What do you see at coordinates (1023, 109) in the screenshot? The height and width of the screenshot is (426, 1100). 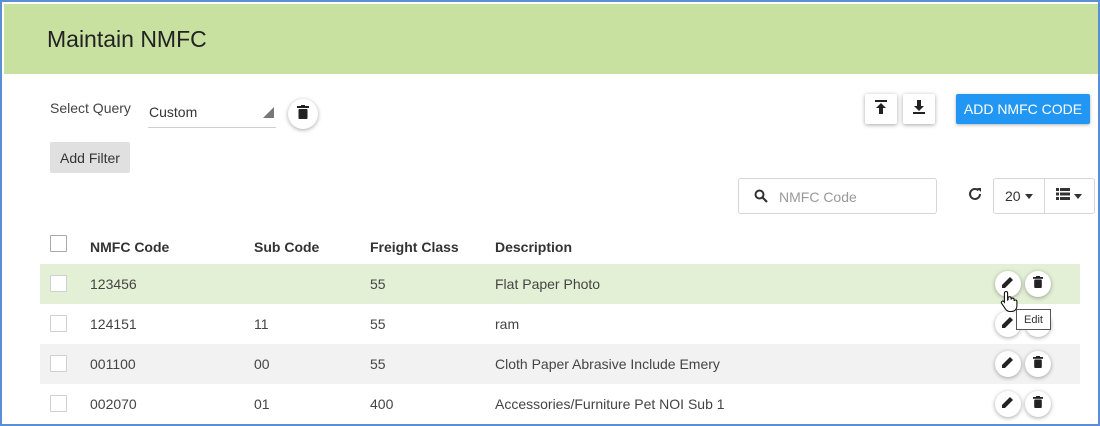 I see `add-nmfc-code-button: ADD NMFC CODE` at bounding box center [1023, 109].